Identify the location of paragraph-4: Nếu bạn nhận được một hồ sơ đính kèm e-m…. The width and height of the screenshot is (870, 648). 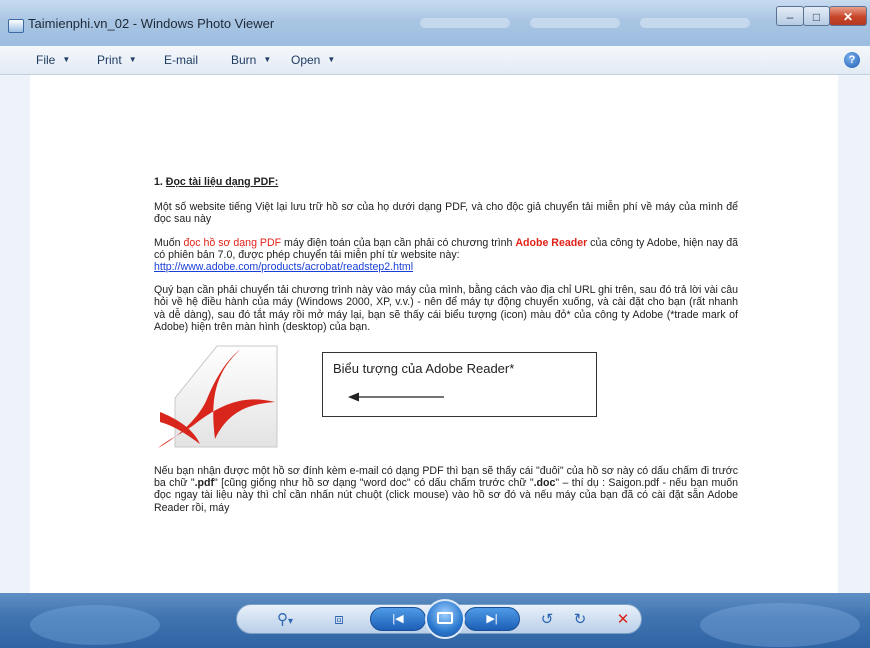
(446, 489).